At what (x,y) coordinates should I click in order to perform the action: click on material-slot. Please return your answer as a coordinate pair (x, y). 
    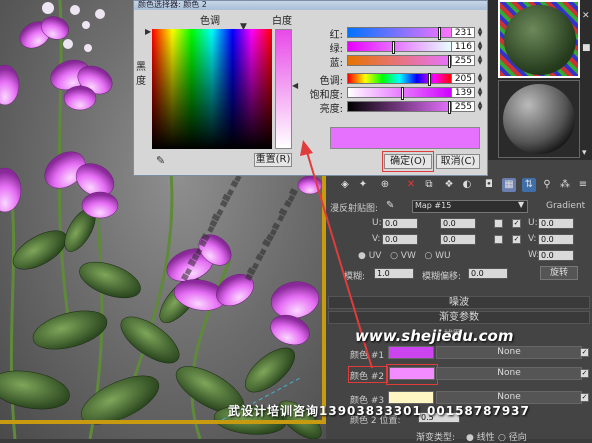
    Looking at the image, I should click on (539, 119).